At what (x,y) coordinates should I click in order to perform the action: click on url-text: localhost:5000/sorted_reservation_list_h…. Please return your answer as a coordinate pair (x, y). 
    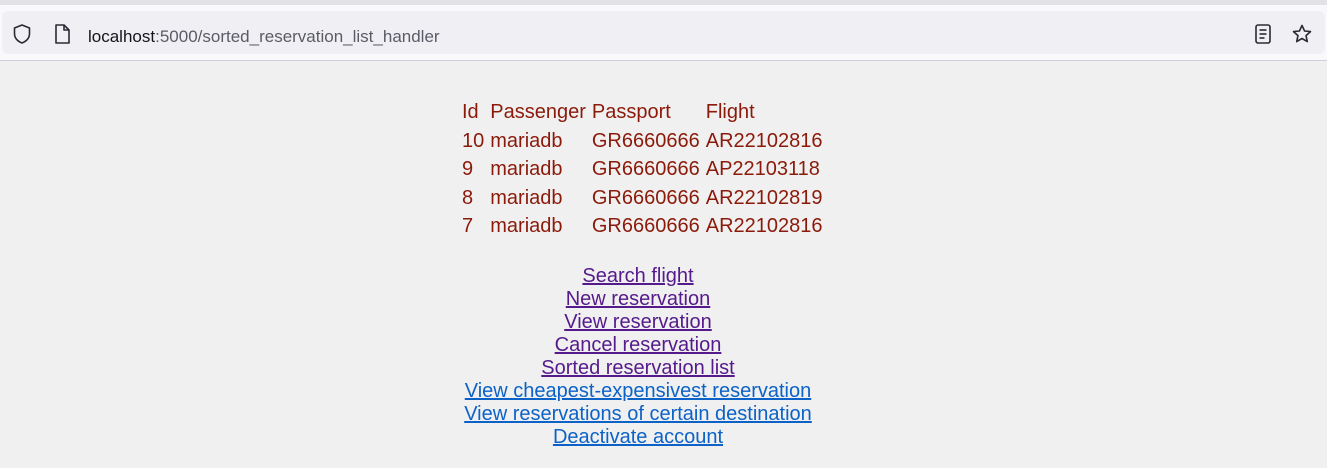
    Looking at the image, I should click on (264, 37).